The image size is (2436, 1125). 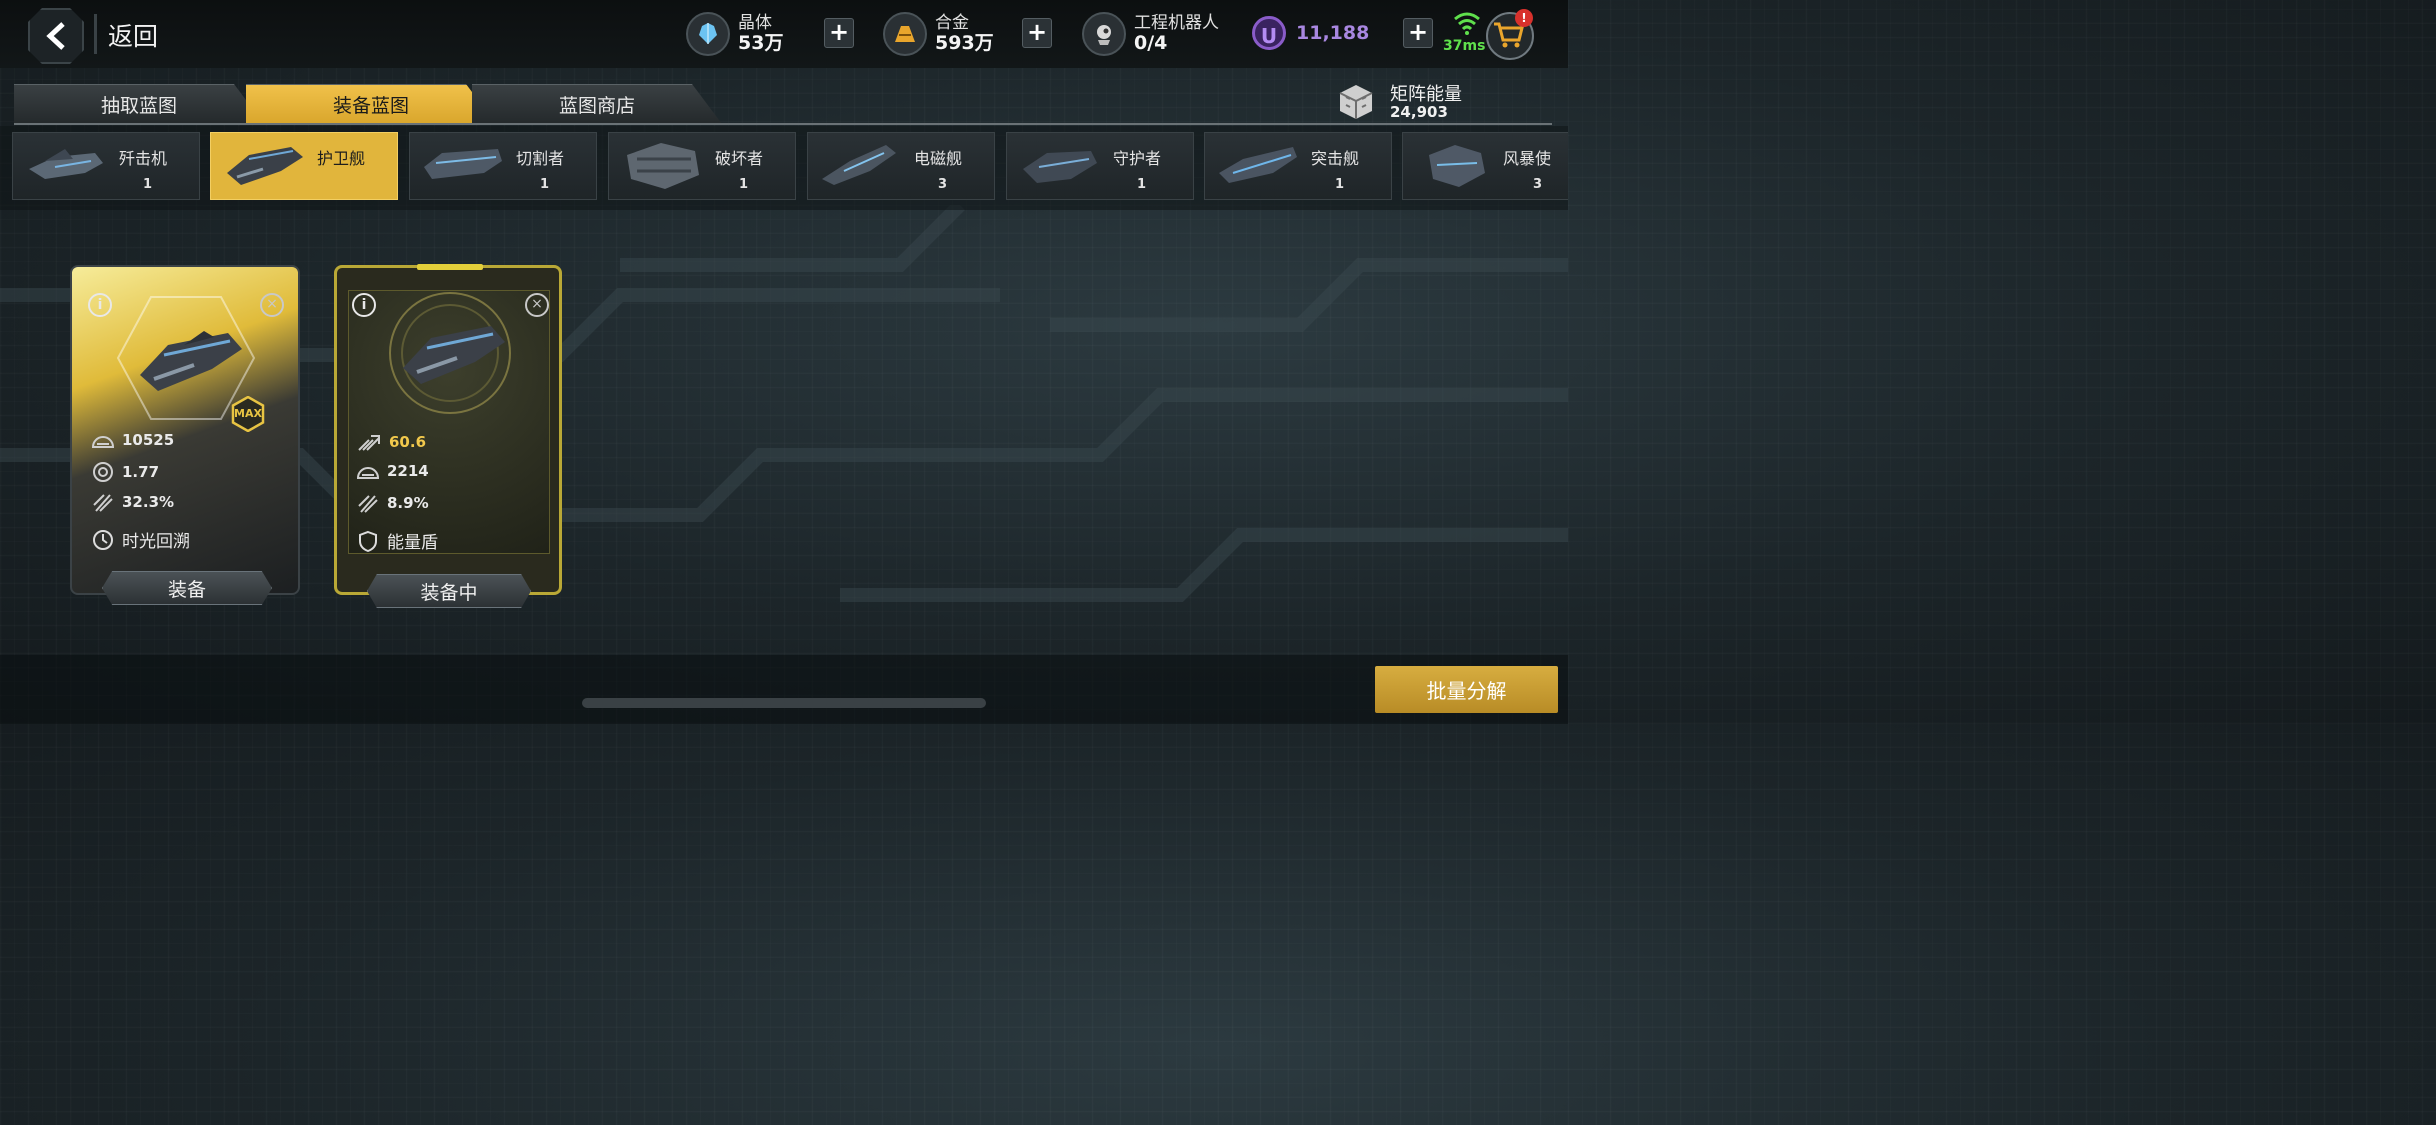 What do you see at coordinates (156, 542) in the screenshot?
I see `skill-name: 时光回溯` at bounding box center [156, 542].